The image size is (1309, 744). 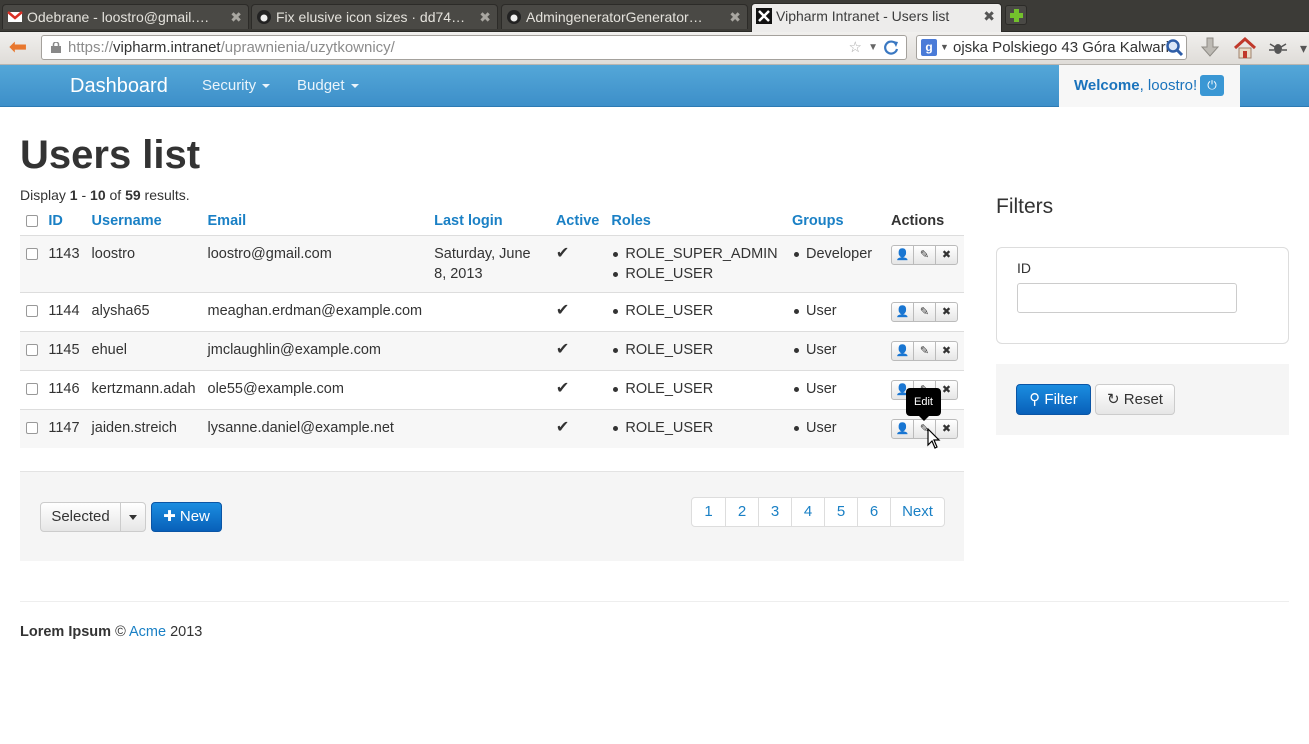 What do you see at coordinates (840, 512) in the screenshot?
I see `page-link-5: 5` at bounding box center [840, 512].